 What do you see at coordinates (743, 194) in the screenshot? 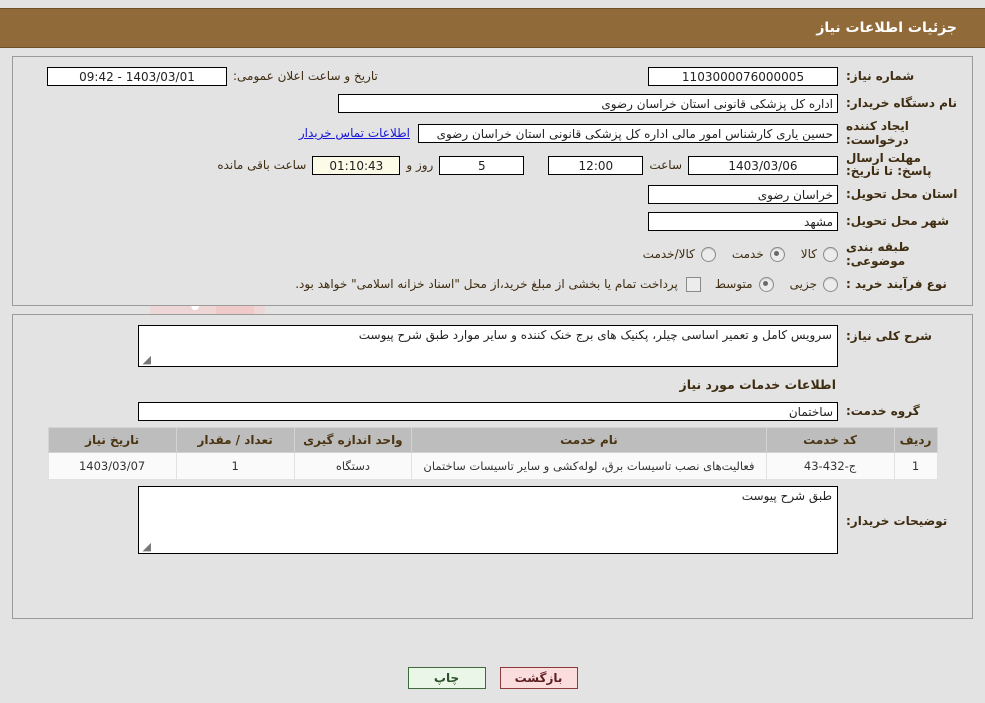
I see `province-value: خراسان رضوی` at bounding box center [743, 194].